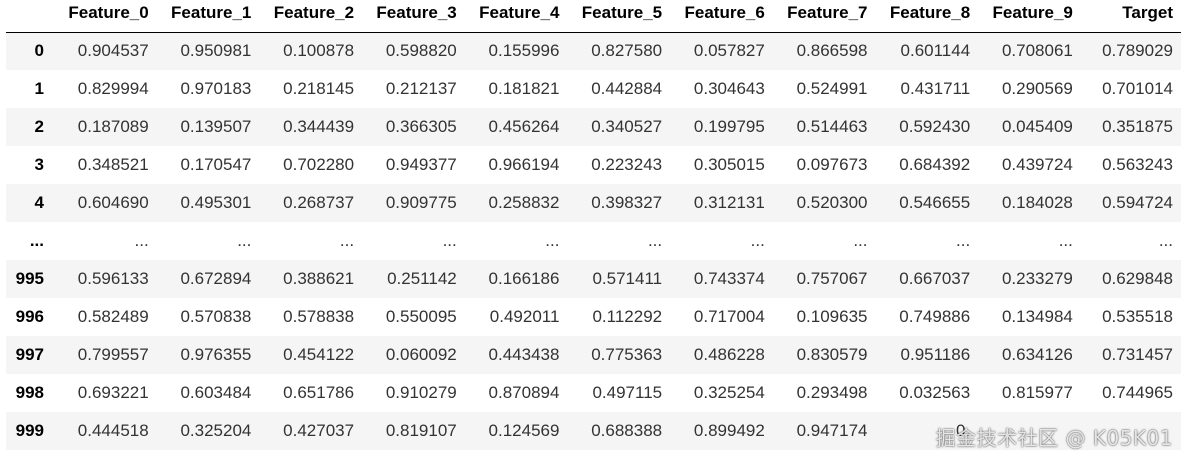  Describe the element at coordinates (113, 354) in the screenshot. I see `table-cell: 0.799557` at that location.